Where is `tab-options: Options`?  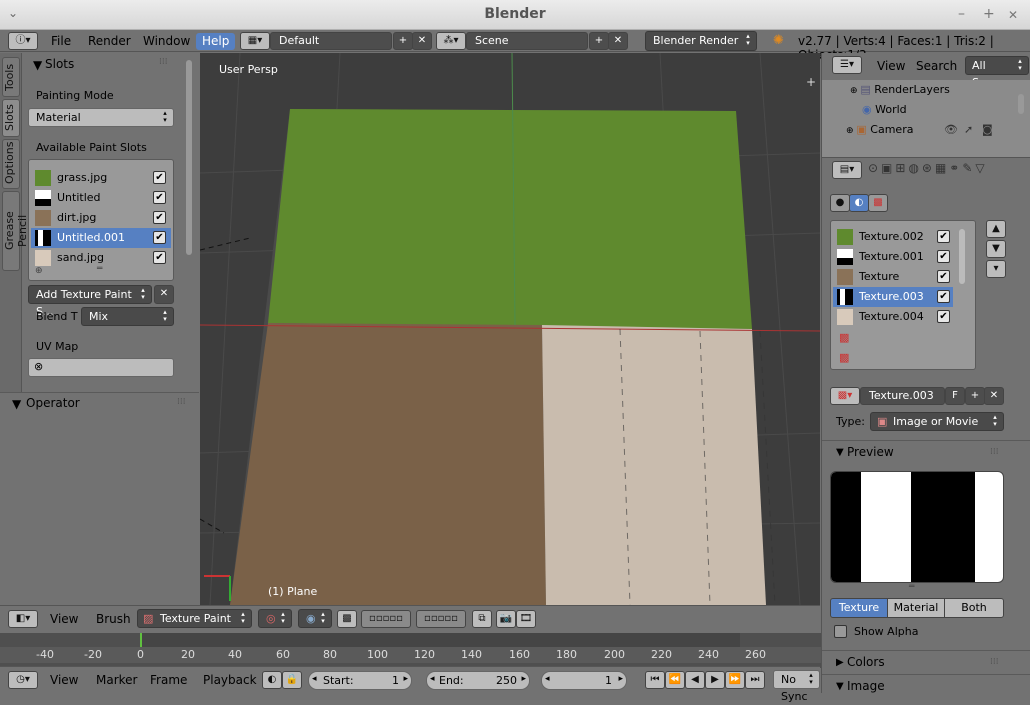
tab-options: Options is located at coordinates (11, 164).